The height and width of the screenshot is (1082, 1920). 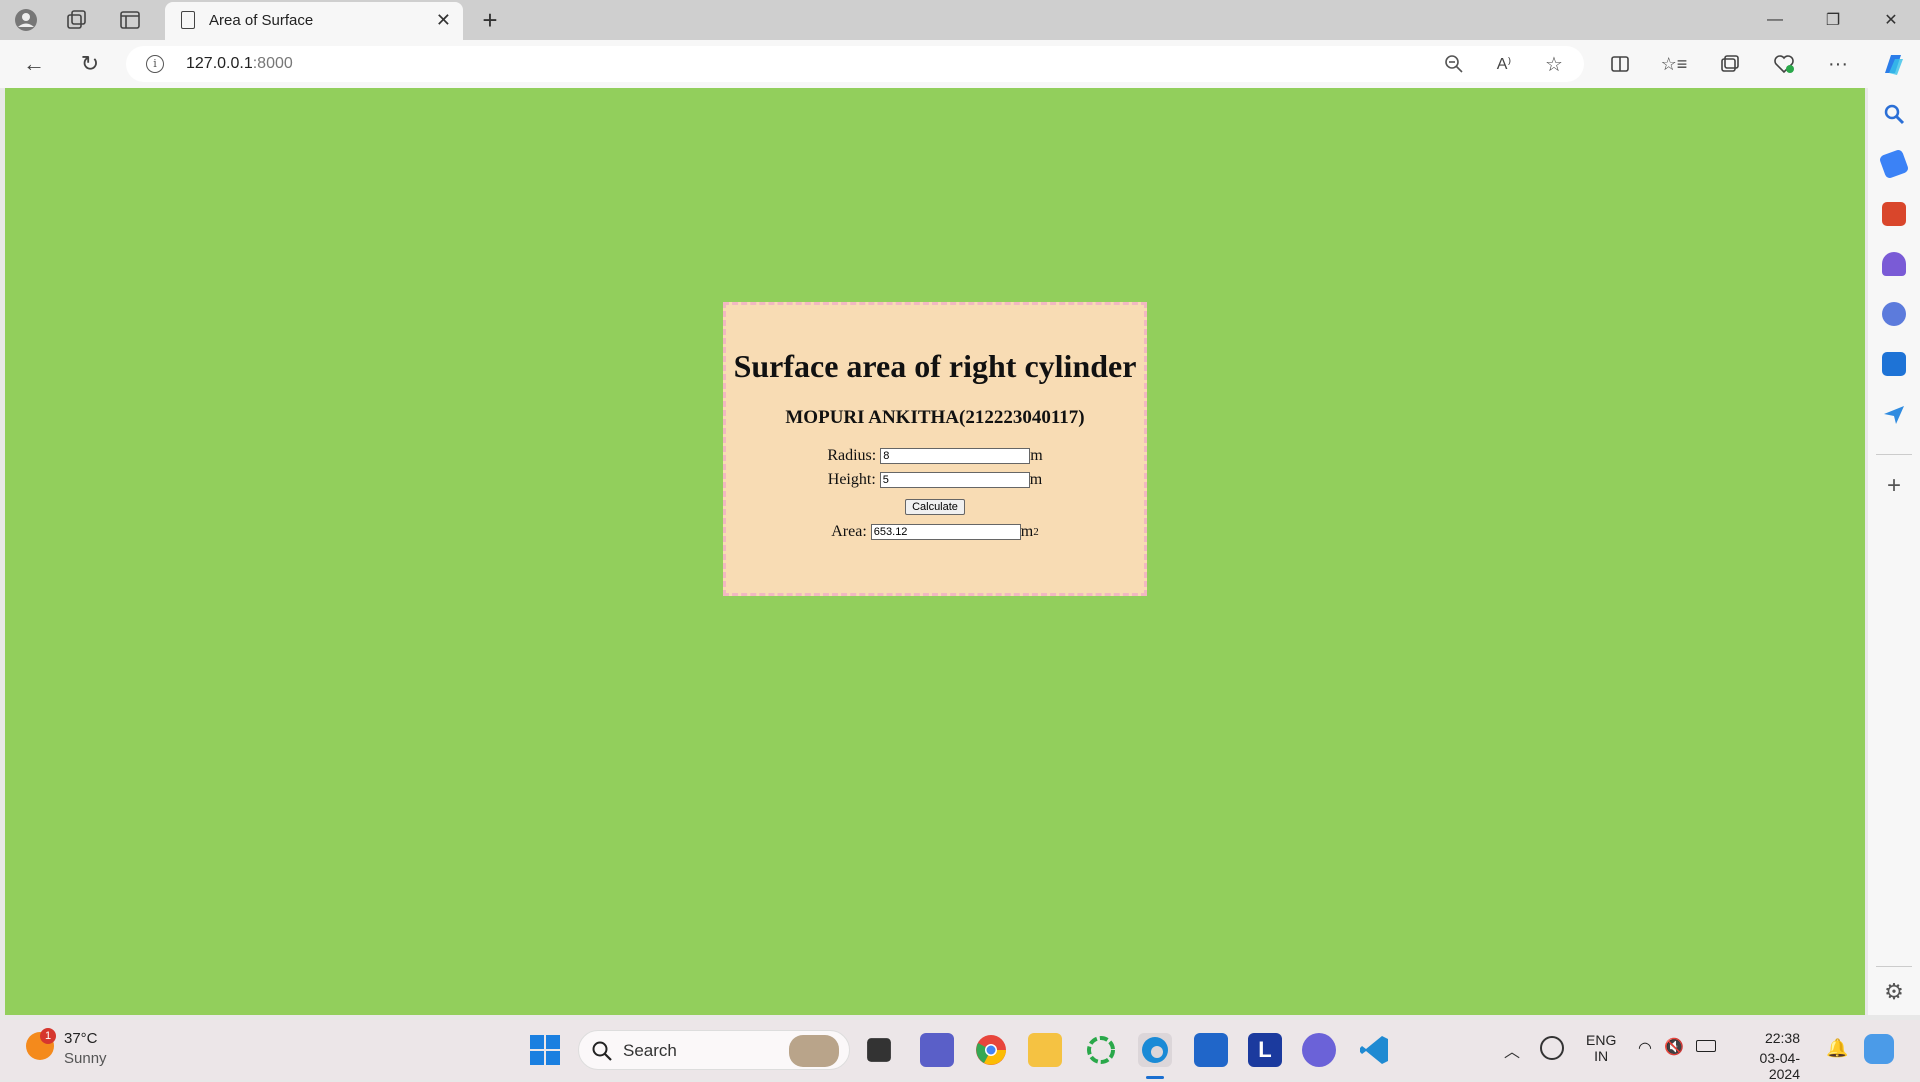 What do you see at coordinates (602, 1051) in the screenshot?
I see `taskbar-search-icon` at bounding box center [602, 1051].